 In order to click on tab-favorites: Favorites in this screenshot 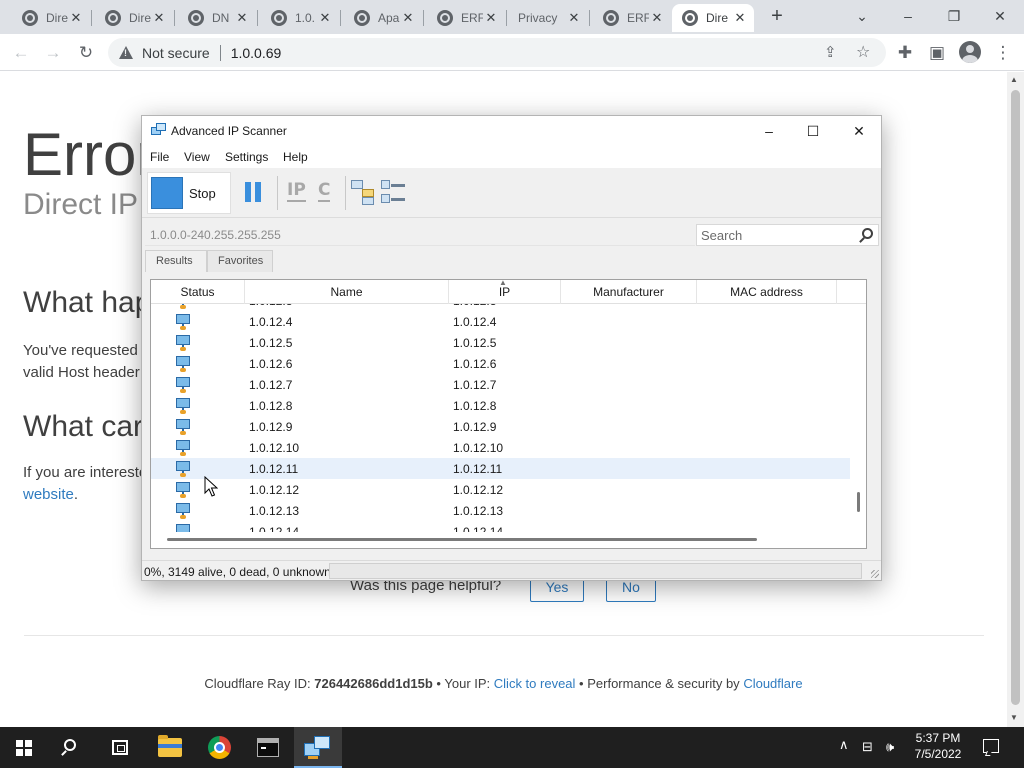, I will do `click(240, 261)`.